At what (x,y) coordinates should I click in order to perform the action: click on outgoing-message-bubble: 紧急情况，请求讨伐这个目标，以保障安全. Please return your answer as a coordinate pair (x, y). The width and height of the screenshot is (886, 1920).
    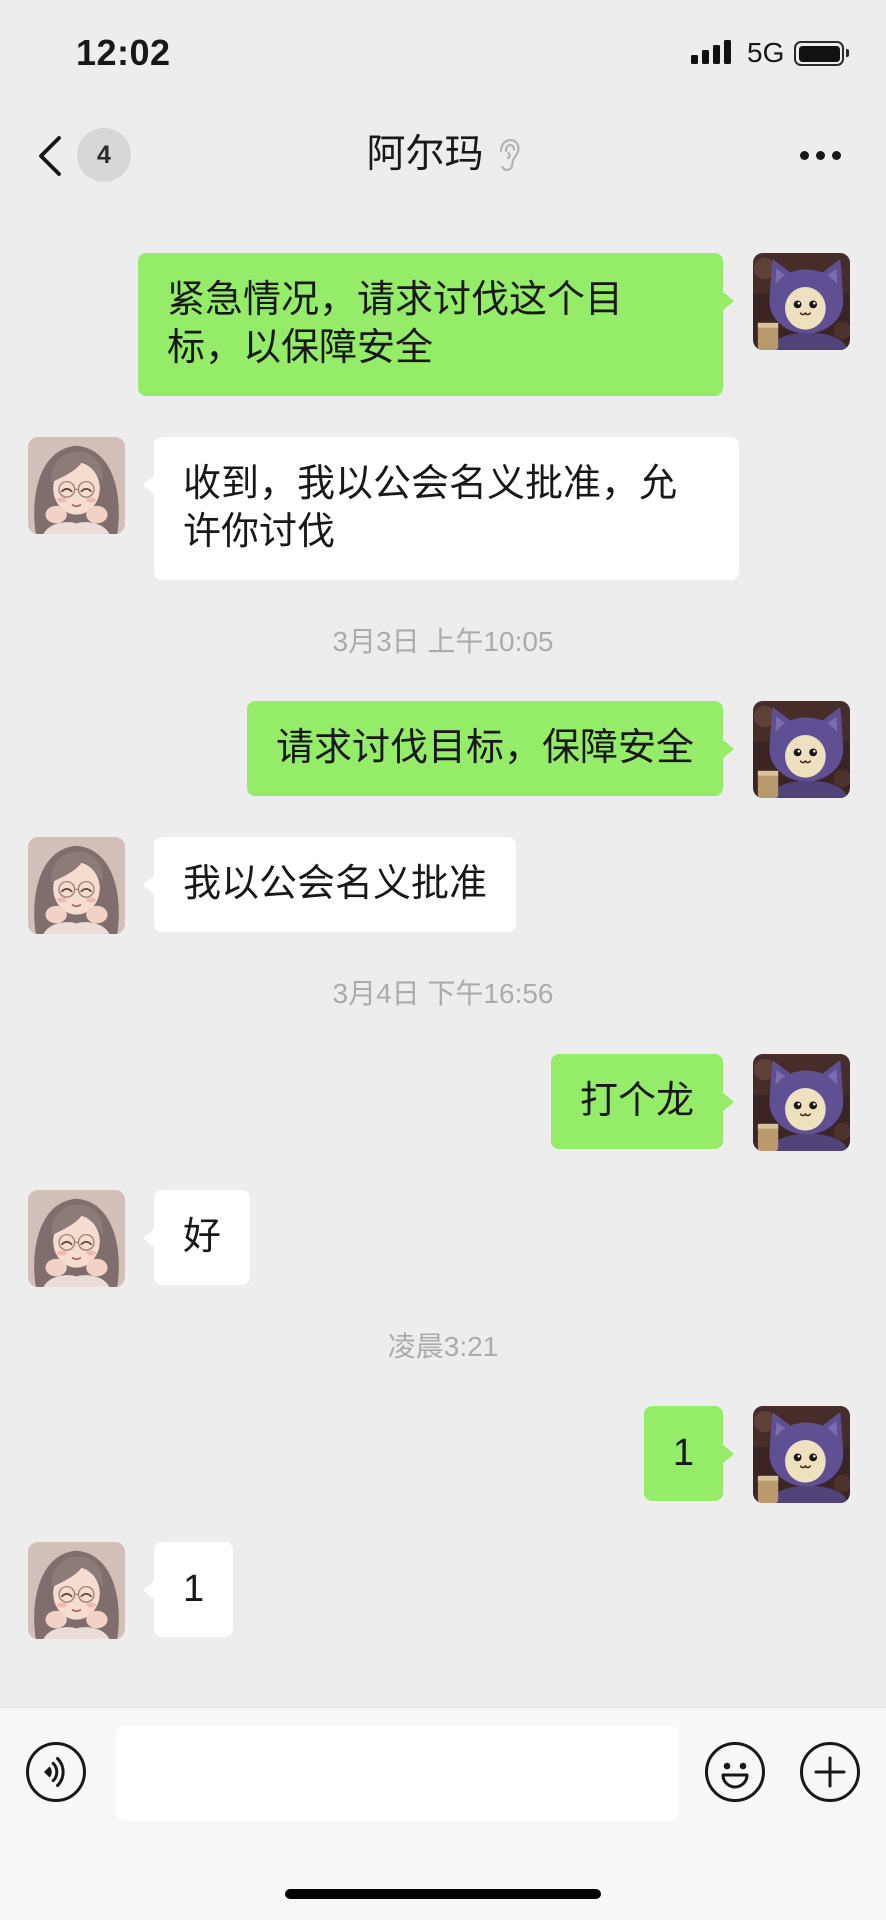
    Looking at the image, I should click on (436, 324).